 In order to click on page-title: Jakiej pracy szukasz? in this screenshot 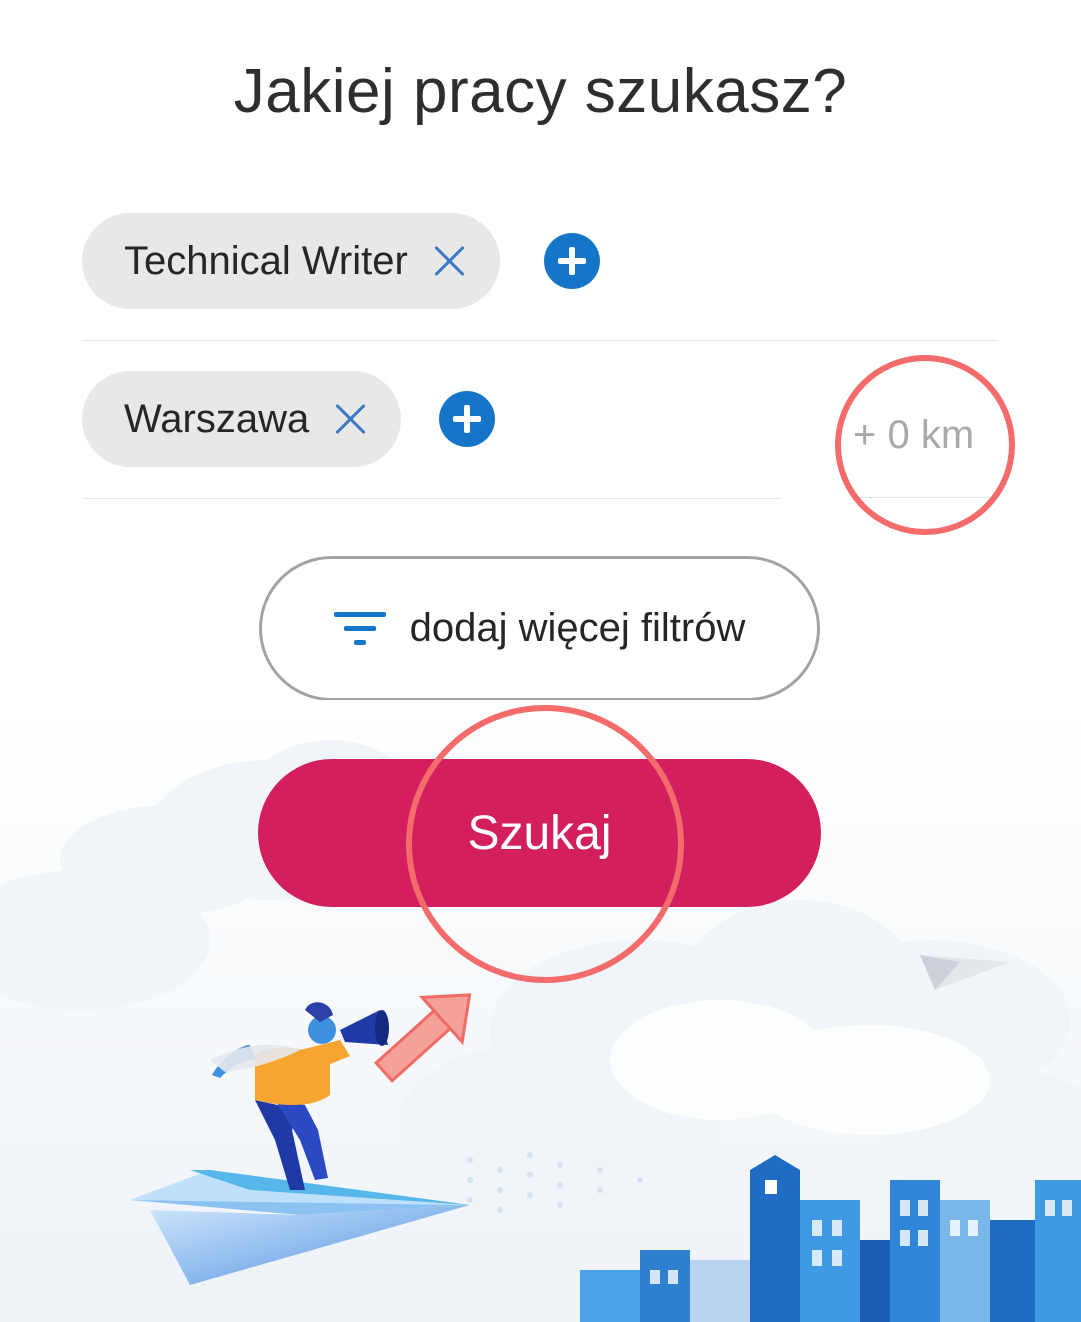, I will do `click(540, 91)`.